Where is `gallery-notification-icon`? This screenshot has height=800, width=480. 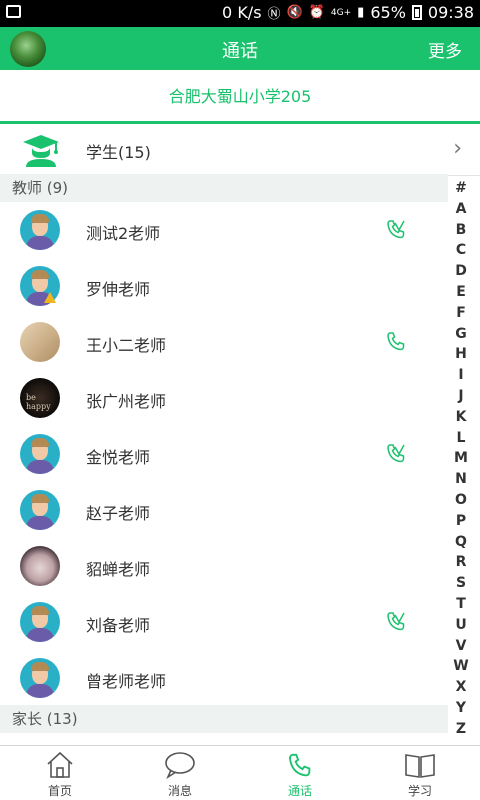 gallery-notification-icon is located at coordinates (13, 11).